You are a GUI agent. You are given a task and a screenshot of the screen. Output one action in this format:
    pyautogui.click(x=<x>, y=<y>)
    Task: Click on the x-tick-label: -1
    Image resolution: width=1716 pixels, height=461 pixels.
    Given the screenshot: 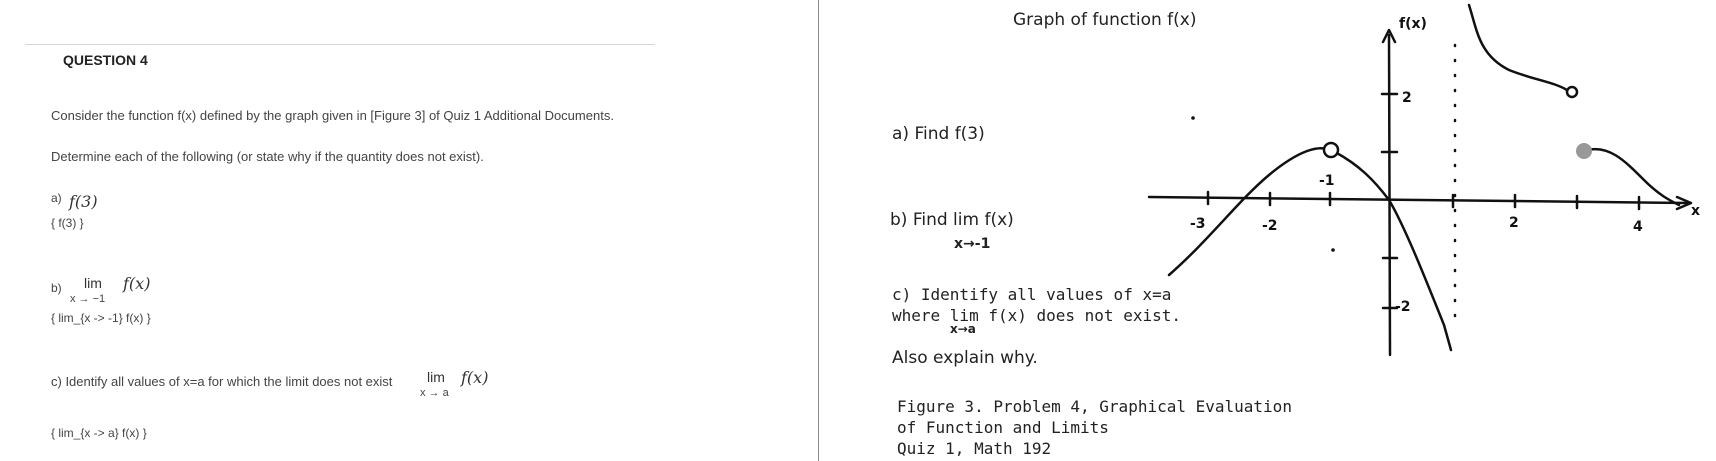 What is the action you would take?
    pyautogui.click(x=1327, y=181)
    